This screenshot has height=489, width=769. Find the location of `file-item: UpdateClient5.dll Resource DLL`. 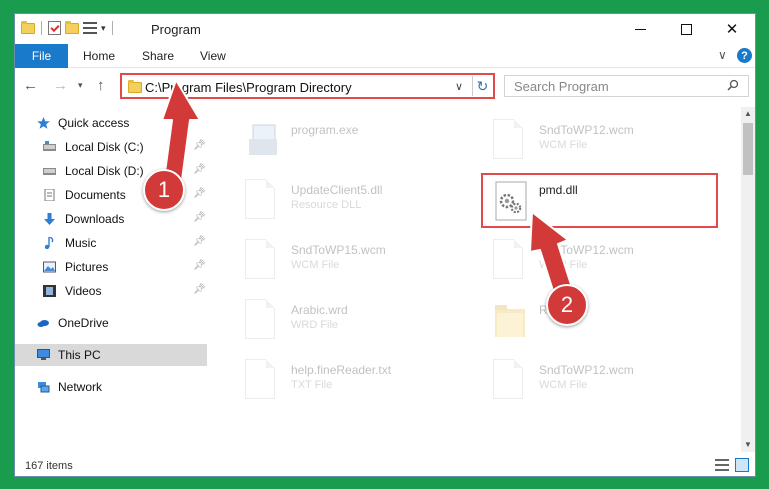

file-item: UpdateClient5.dll Resource DLL is located at coordinates (365, 202).